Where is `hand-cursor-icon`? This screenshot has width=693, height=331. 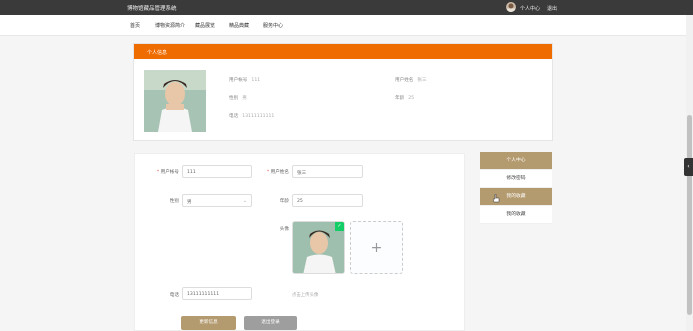
hand-cursor-icon is located at coordinates (496, 198).